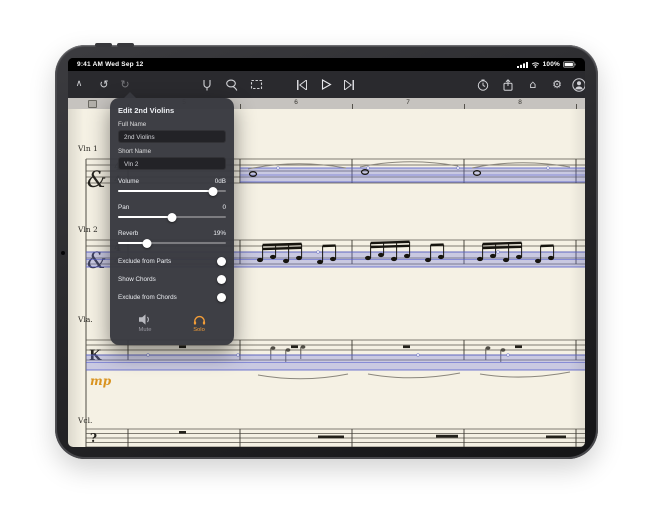 This screenshot has height=505, width=653. I want to click on status-time: 9:41 AM Wed Sep 12, so click(110, 64).